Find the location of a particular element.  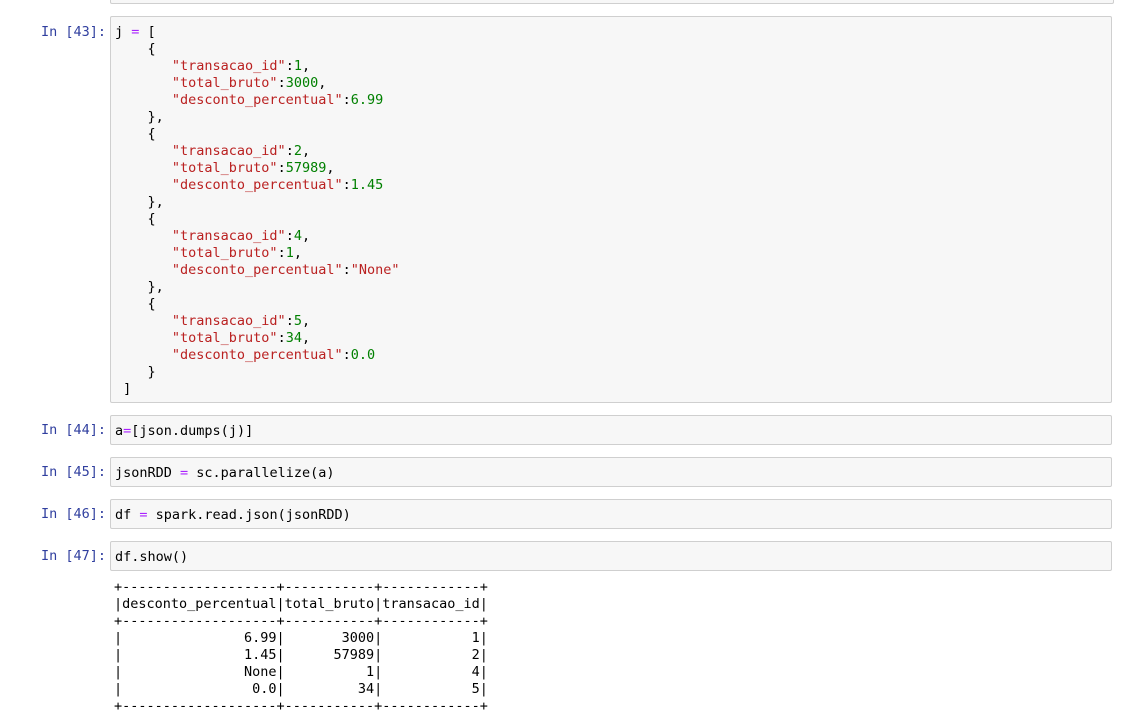

code-line: "transacao_id":5, is located at coordinates (613, 321).